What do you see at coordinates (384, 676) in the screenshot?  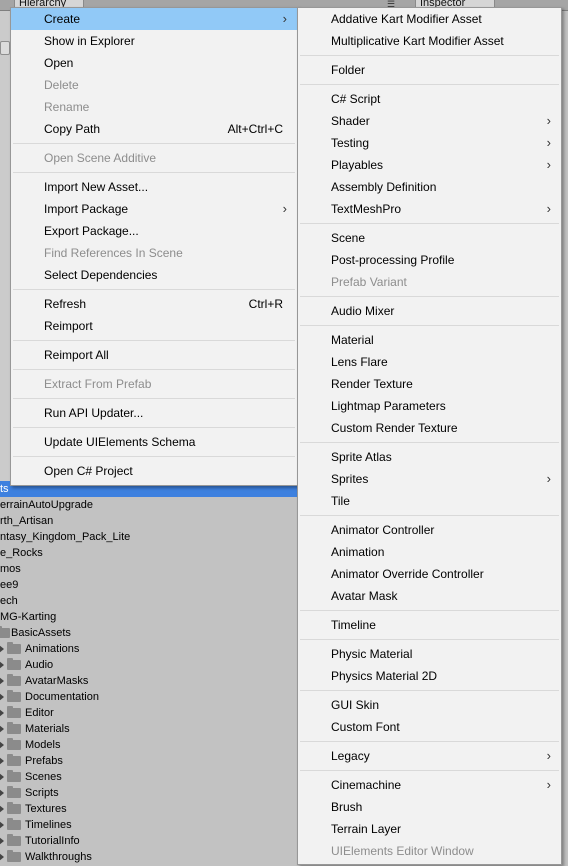 I see `menu-item-label: Physics Material 2D` at bounding box center [384, 676].